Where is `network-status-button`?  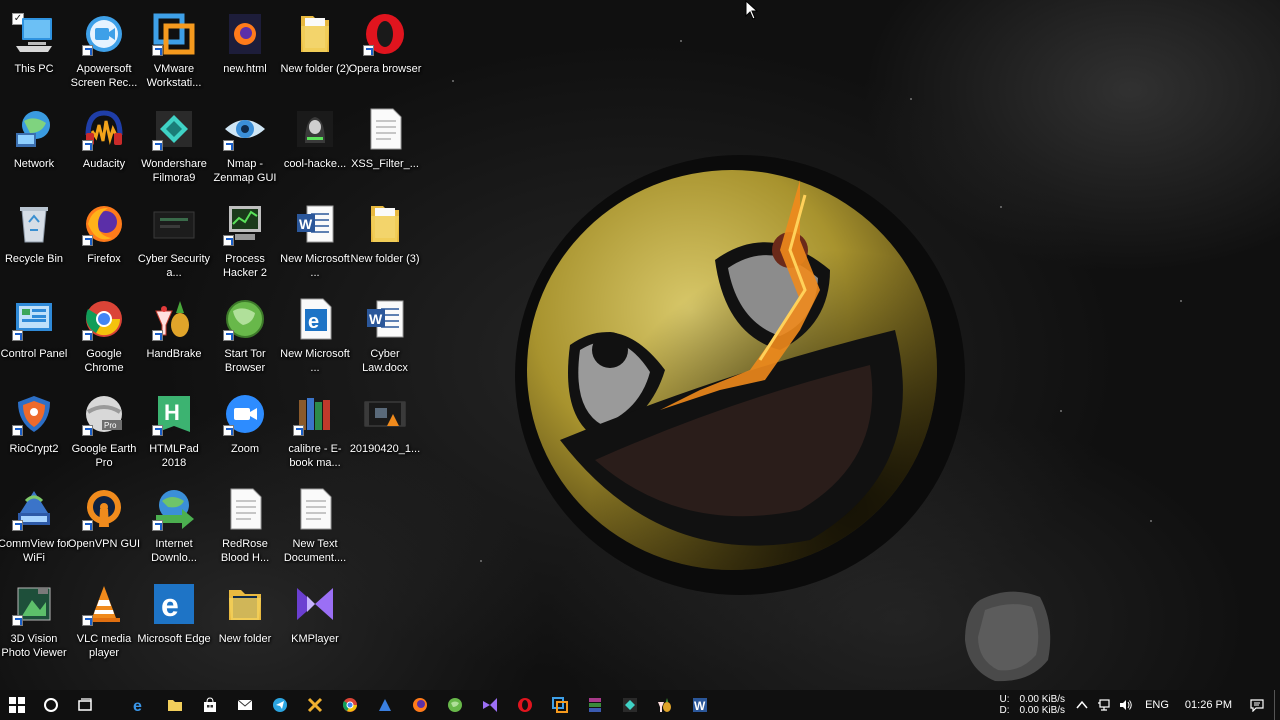 network-status-button is located at coordinates (1104, 705).